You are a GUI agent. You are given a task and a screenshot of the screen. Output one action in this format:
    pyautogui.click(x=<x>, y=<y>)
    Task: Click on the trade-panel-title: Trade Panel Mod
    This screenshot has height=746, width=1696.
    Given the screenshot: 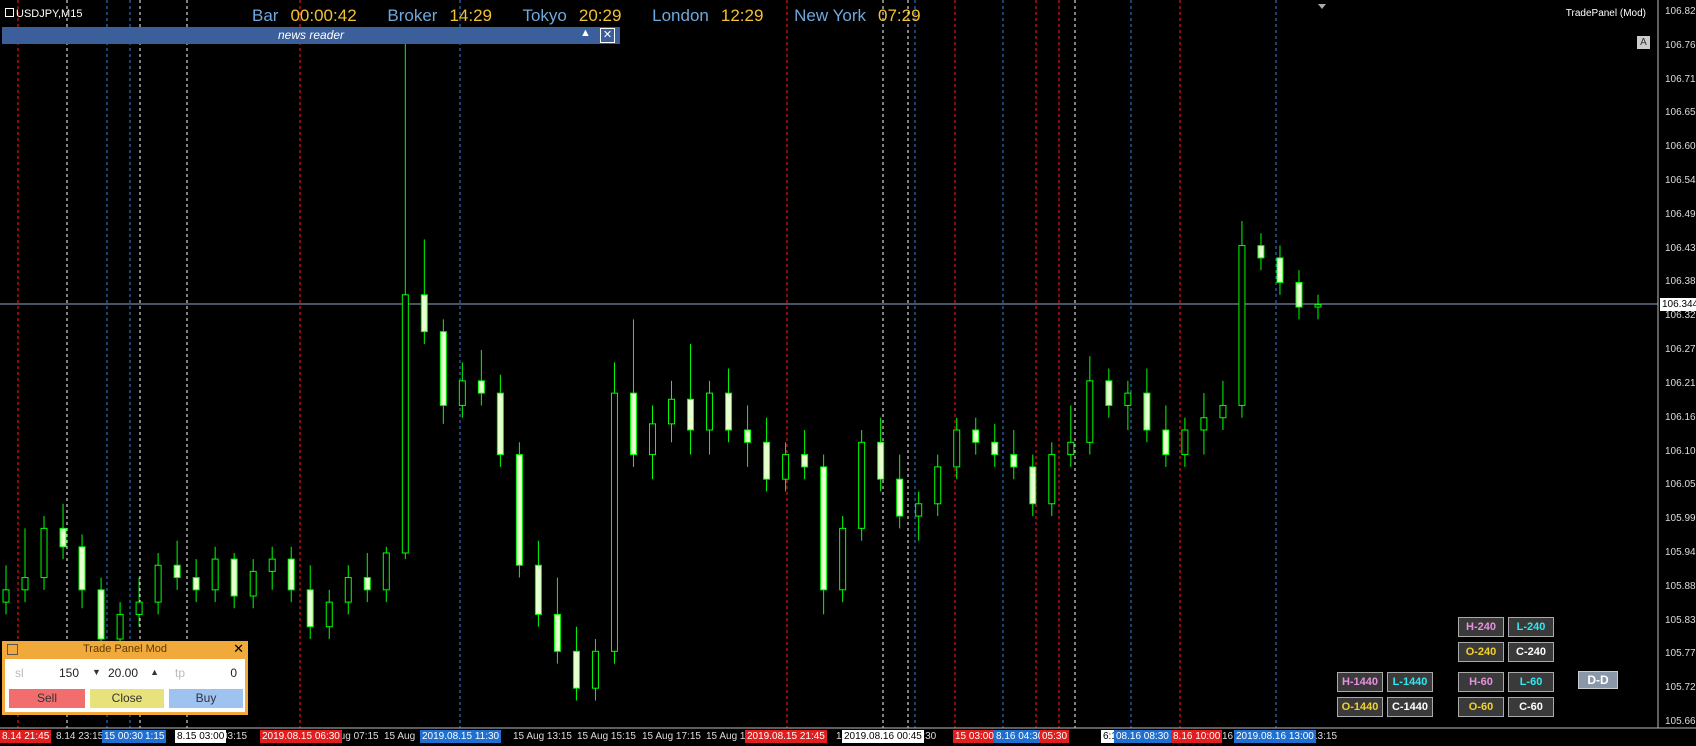 What is the action you would take?
    pyautogui.click(x=125, y=649)
    